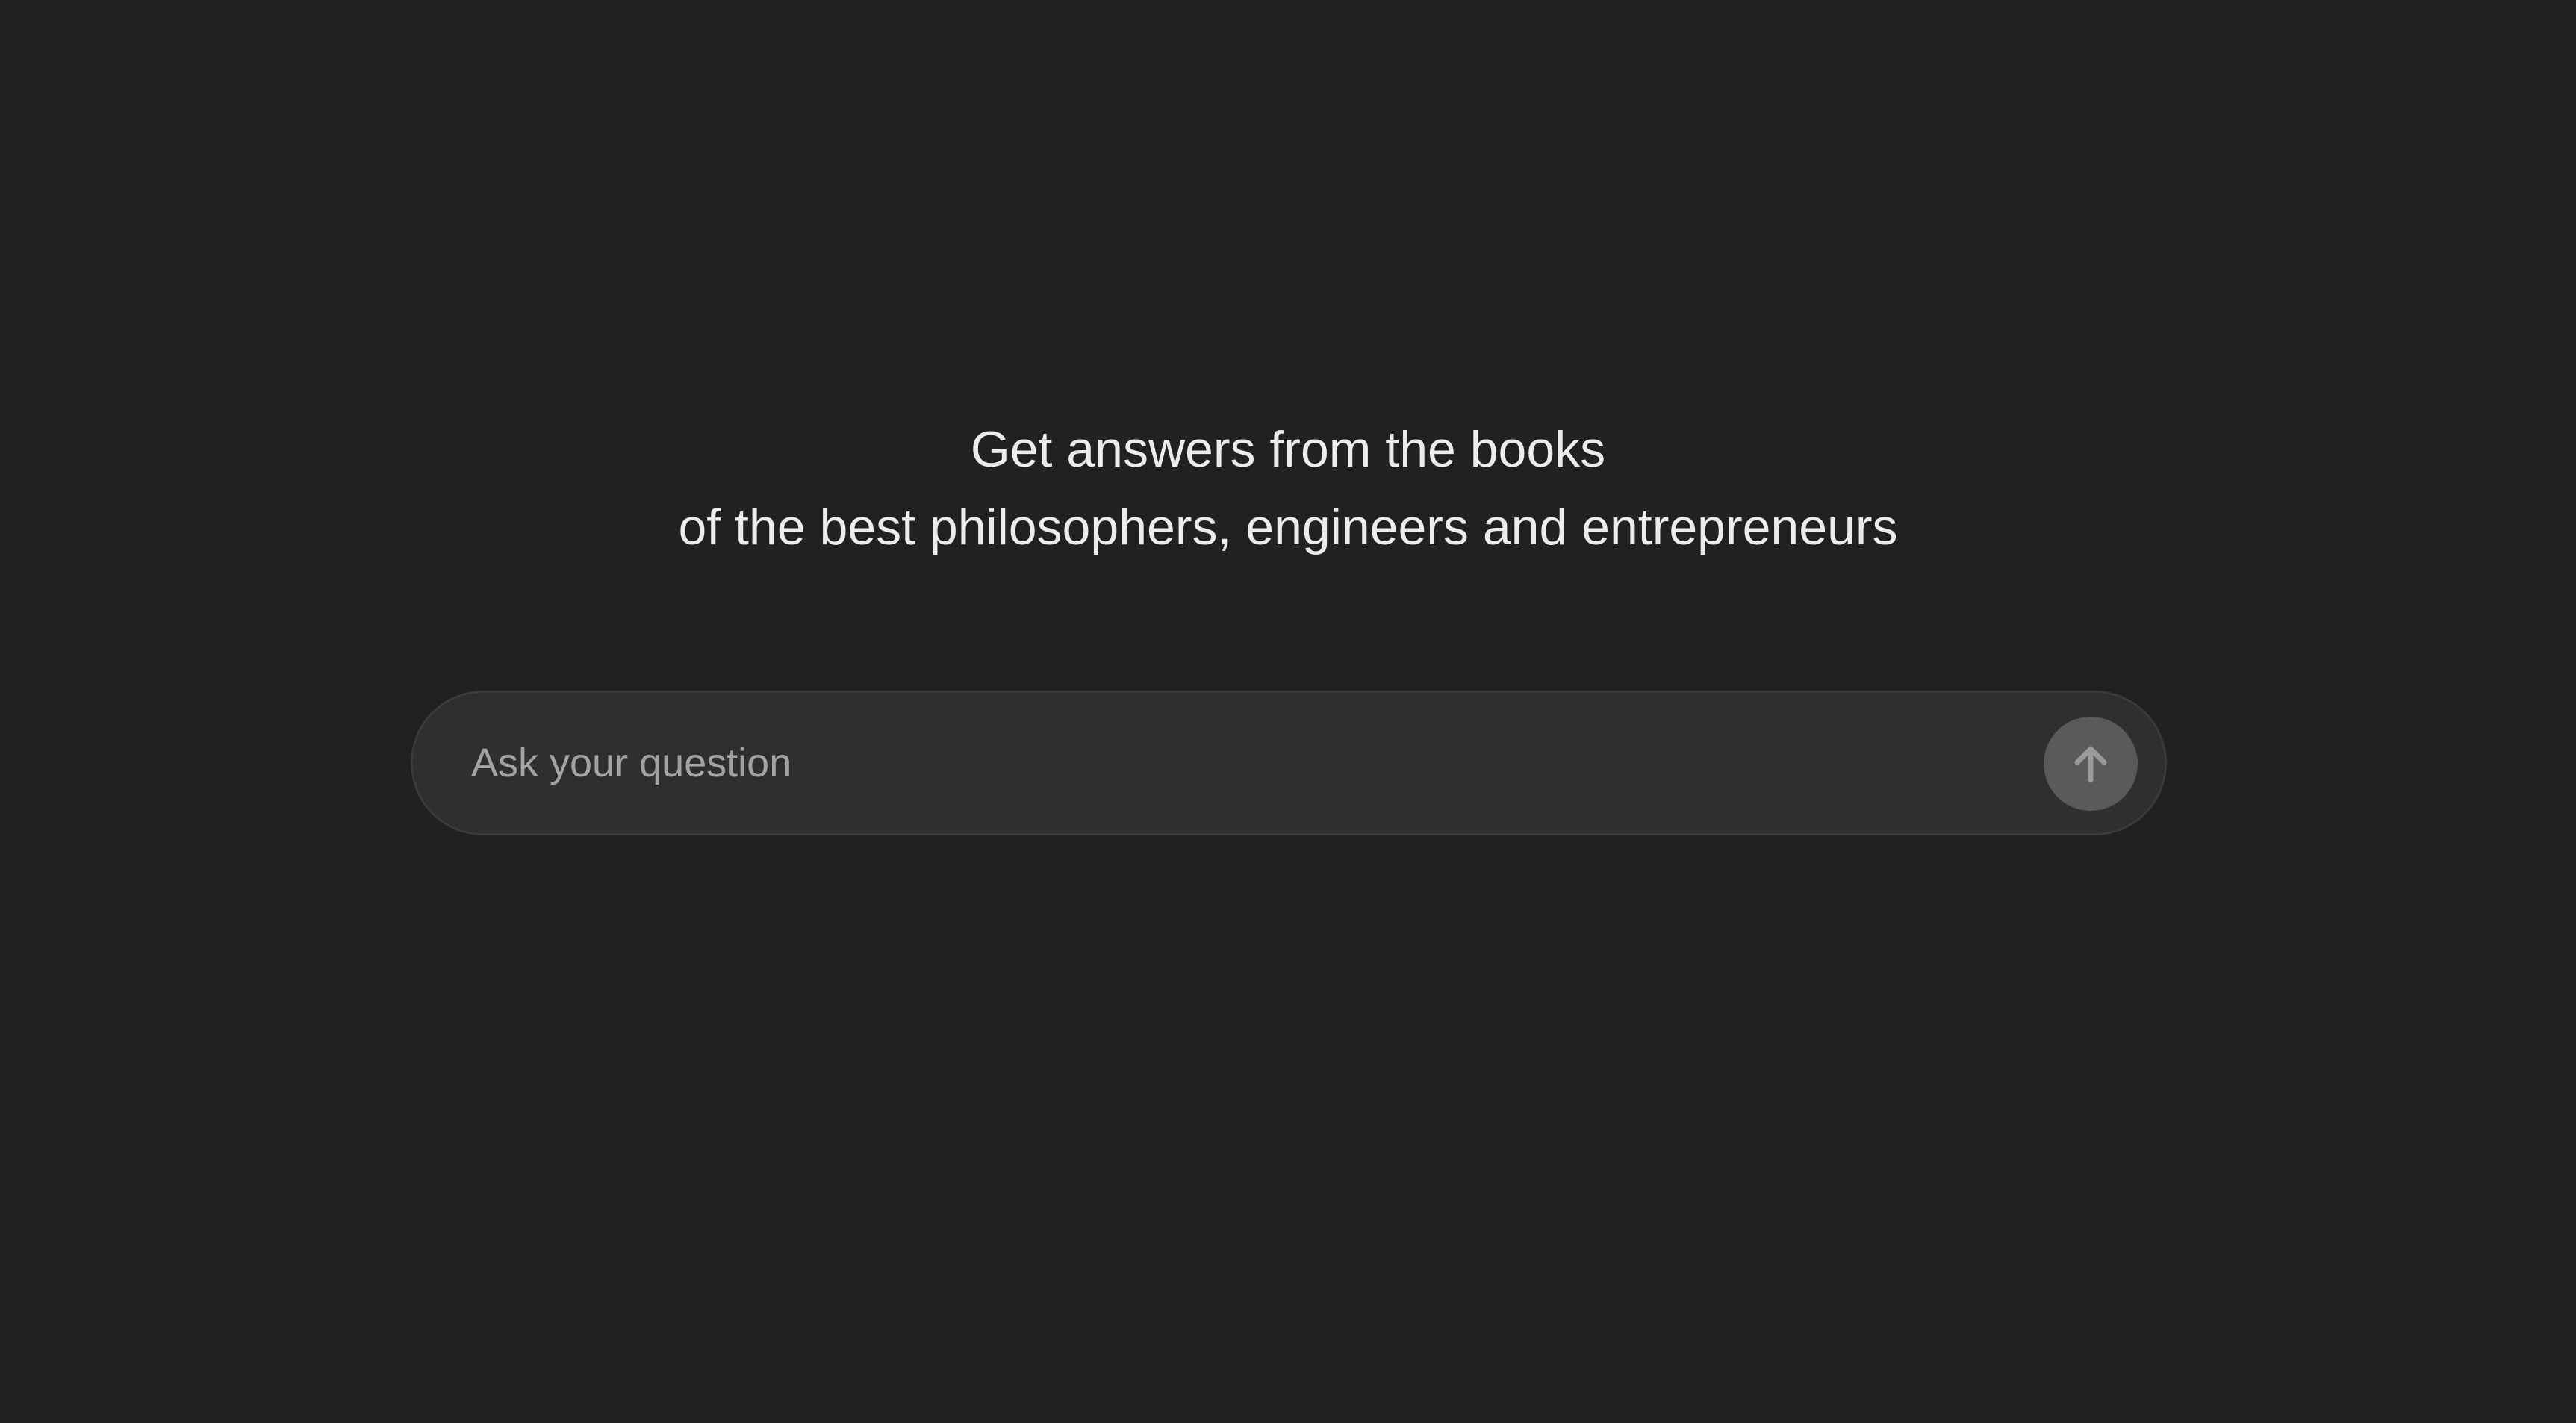  What do you see at coordinates (1288, 450) in the screenshot?
I see `hero-line-1: Get answers from the books` at bounding box center [1288, 450].